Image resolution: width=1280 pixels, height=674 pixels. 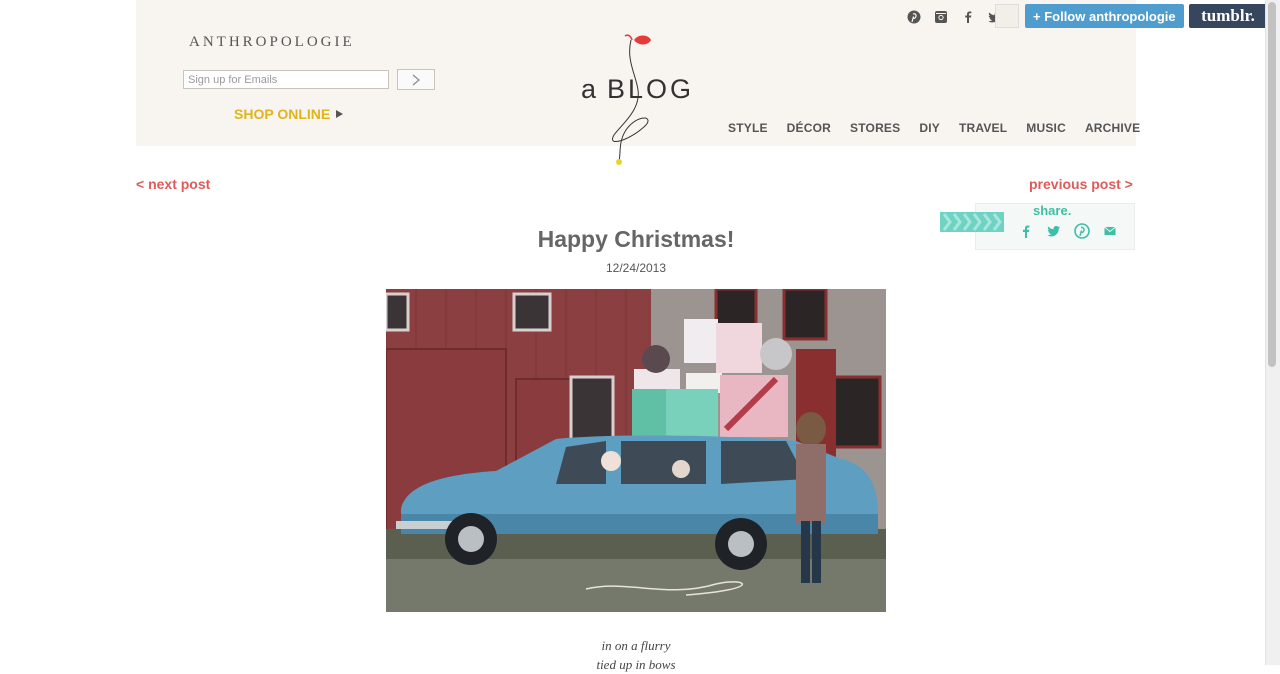 I want to click on shop-online-label: SHOP ONLINE, so click(x=282, y=114).